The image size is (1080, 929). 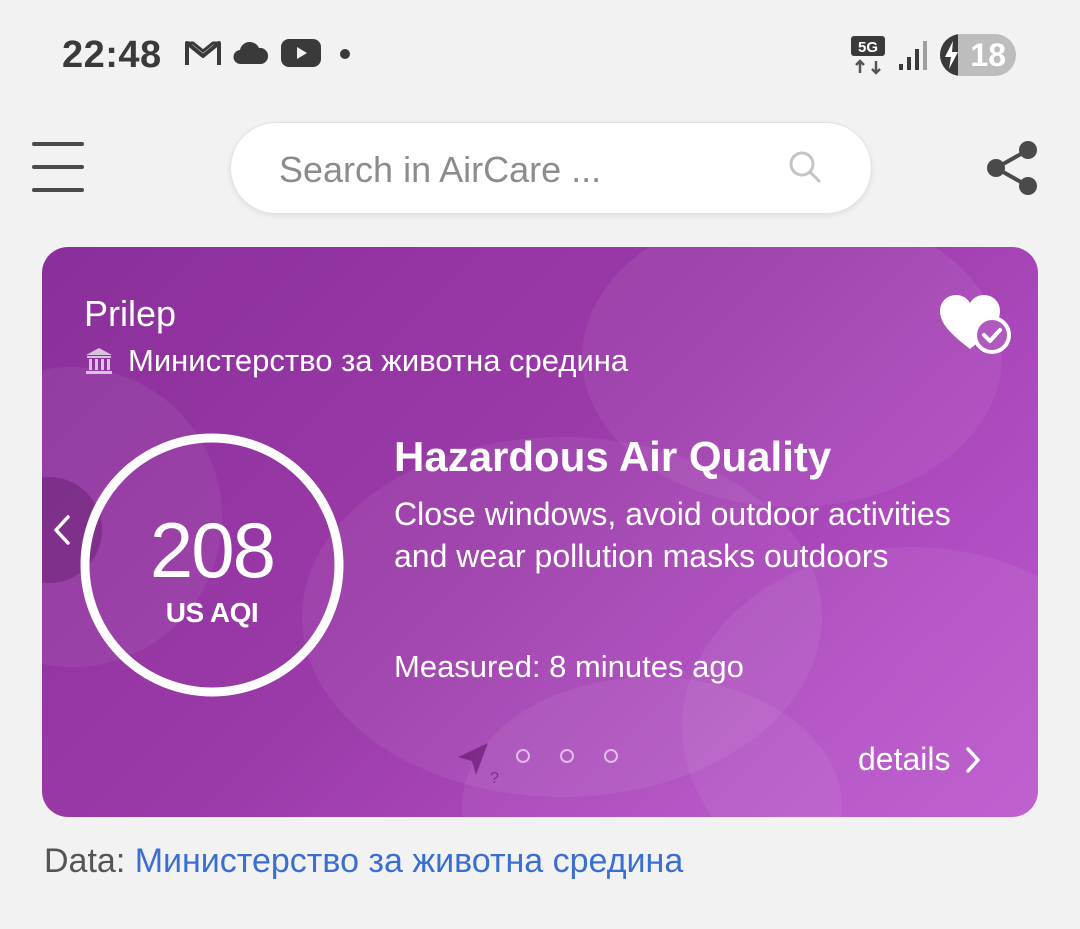 What do you see at coordinates (212, 612) in the screenshot?
I see `aqi-unit: US AQI` at bounding box center [212, 612].